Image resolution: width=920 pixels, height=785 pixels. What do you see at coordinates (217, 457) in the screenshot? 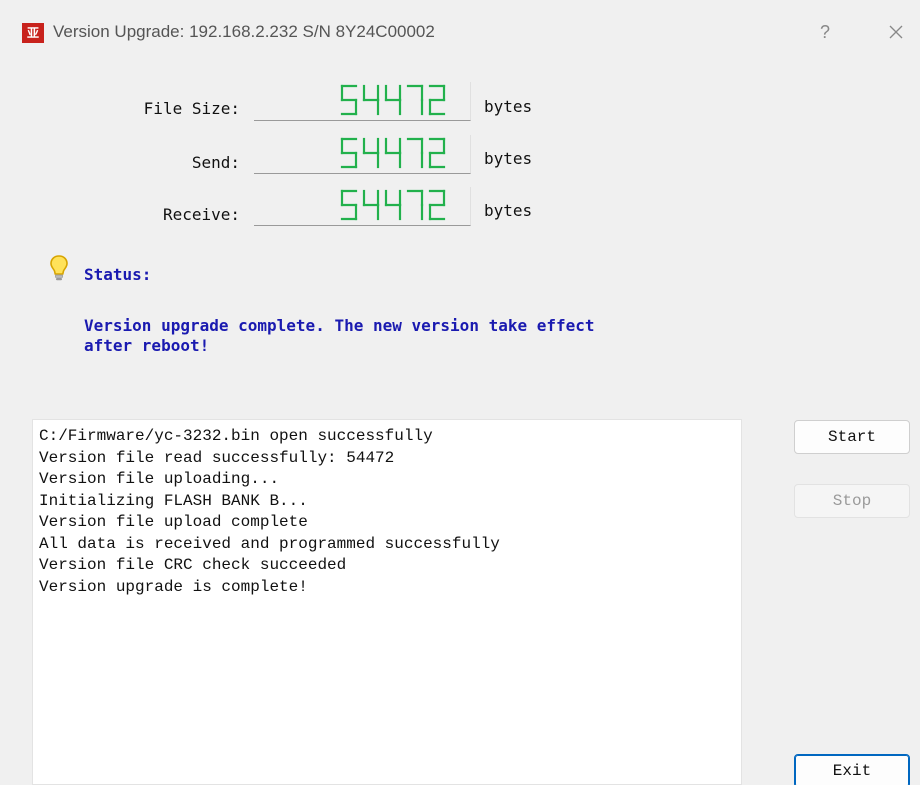
I see `log-line: Version file read successfully: 54472` at bounding box center [217, 457].